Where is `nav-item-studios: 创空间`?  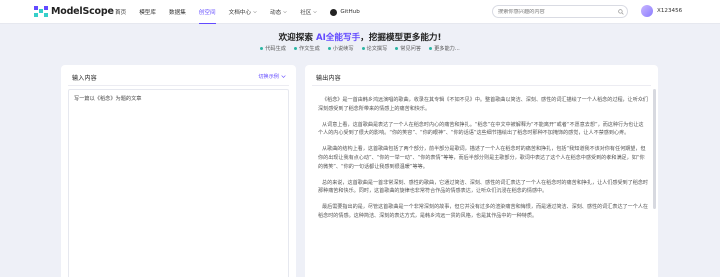 nav-item-studios: 创空间 is located at coordinates (207, 12).